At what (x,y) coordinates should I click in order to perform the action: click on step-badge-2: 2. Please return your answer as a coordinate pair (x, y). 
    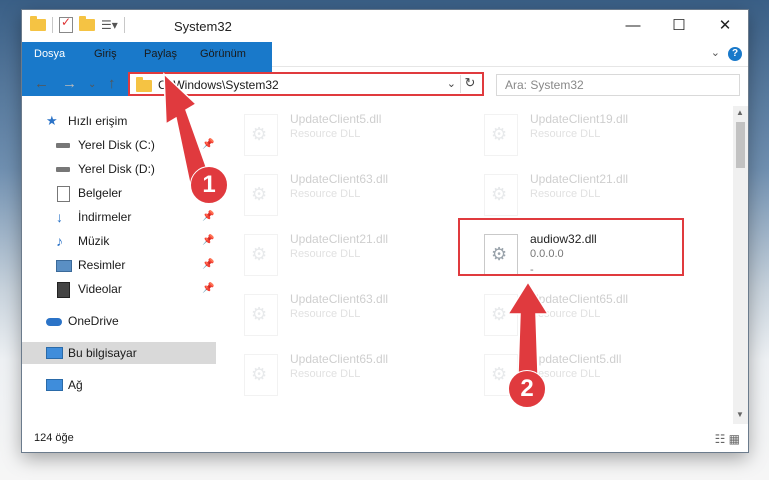
    Looking at the image, I should click on (527, 389).